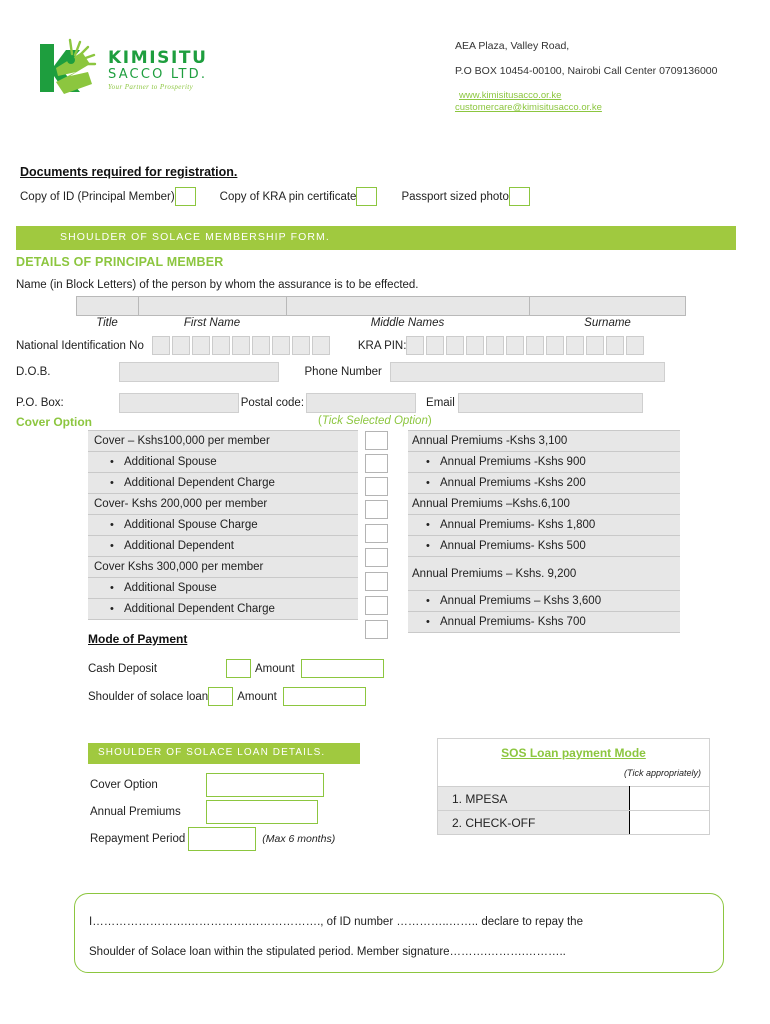 The width and height of the screenshot is (770, 1024). Describe the element at coordinates (533, 822) in the screenshot. I see `sos-payment-mode-option-2: 2. CHECK-OFF` at that location.